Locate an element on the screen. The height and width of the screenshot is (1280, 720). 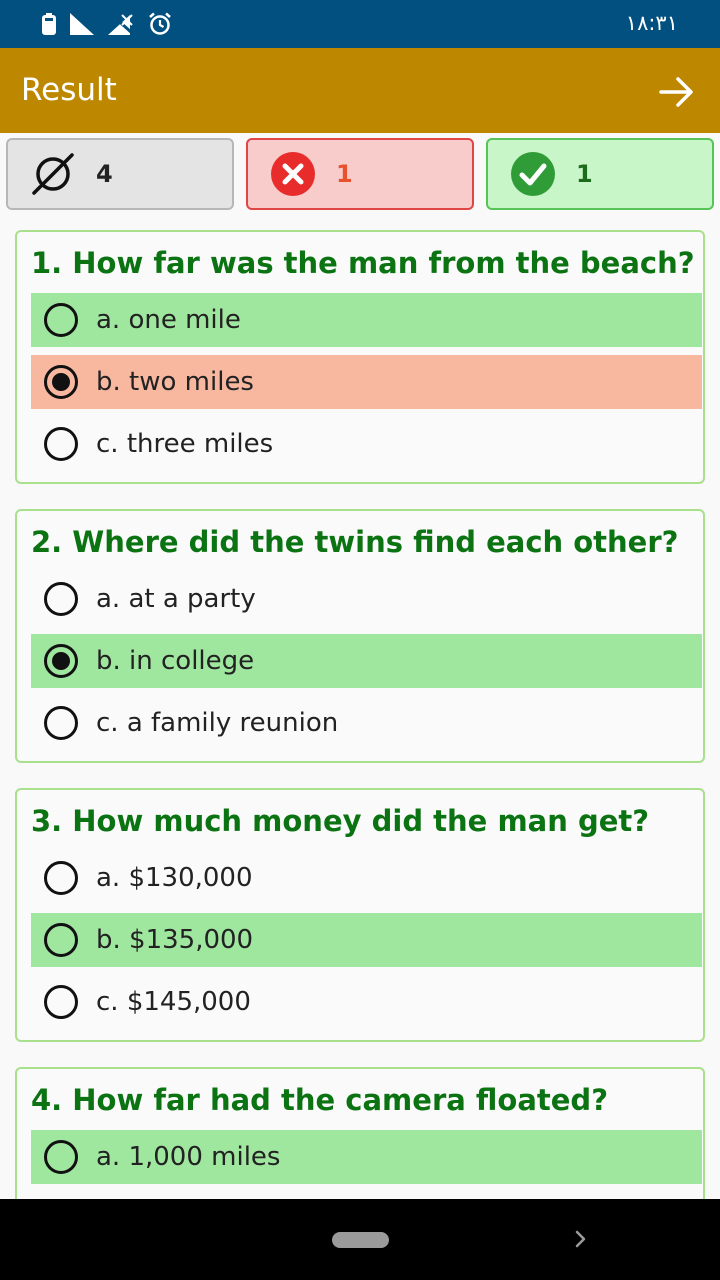
page-title: Result is located at coordinates (69, 90).